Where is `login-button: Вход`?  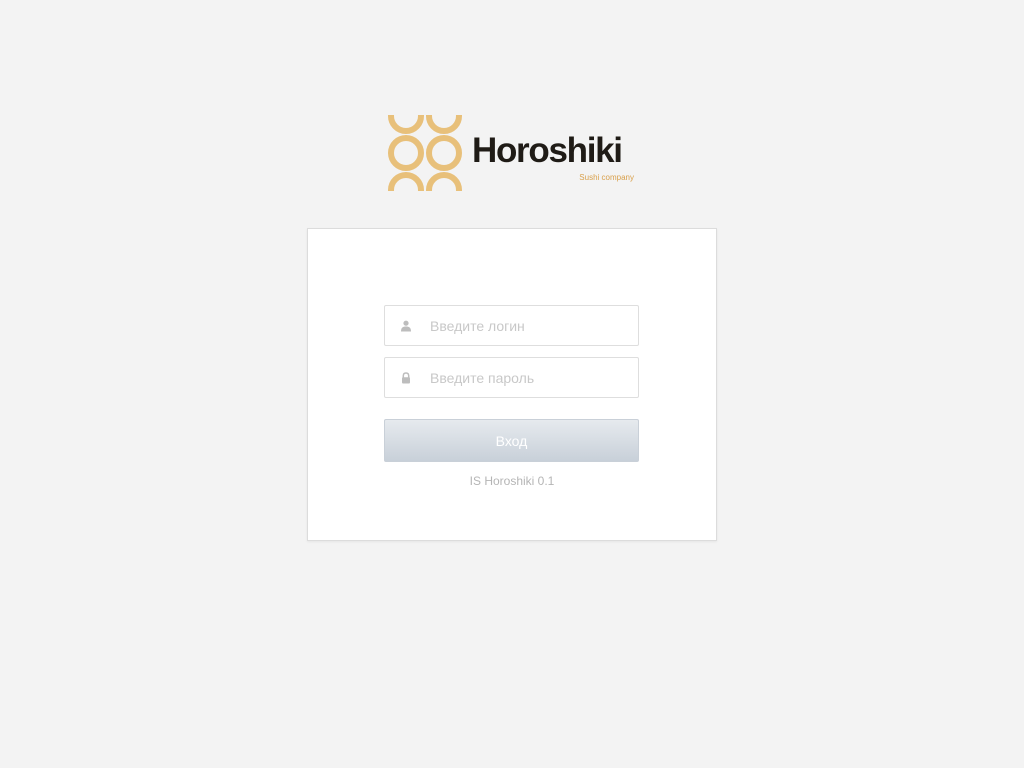
login-button: Вход is located at coordinates (511, 440).